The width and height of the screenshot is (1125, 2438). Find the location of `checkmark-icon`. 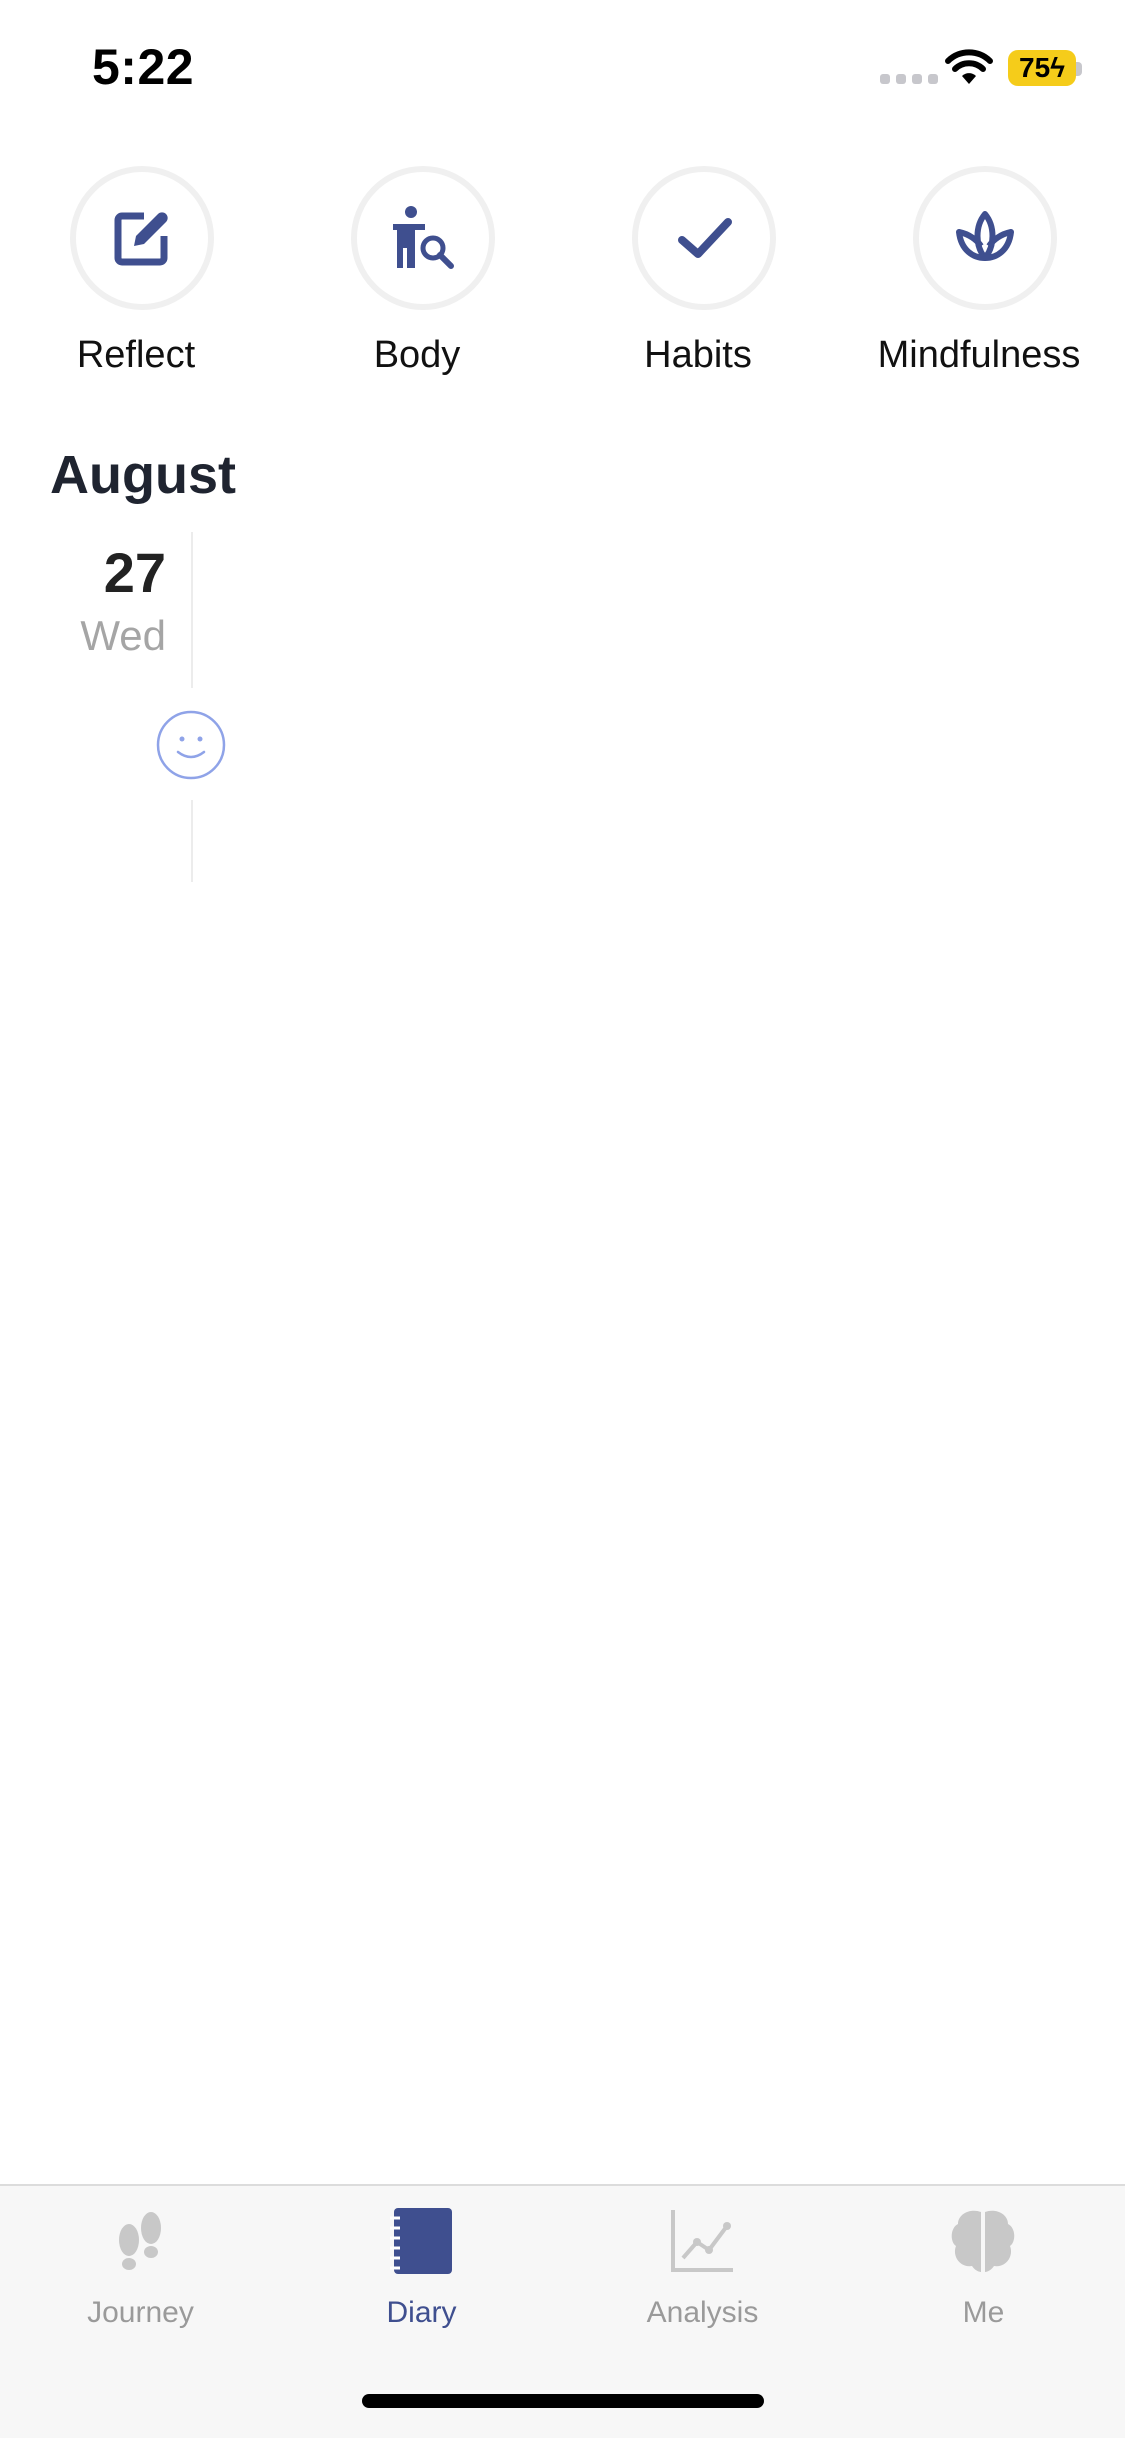

checkmark-icon is located at coordinates (705, 238).